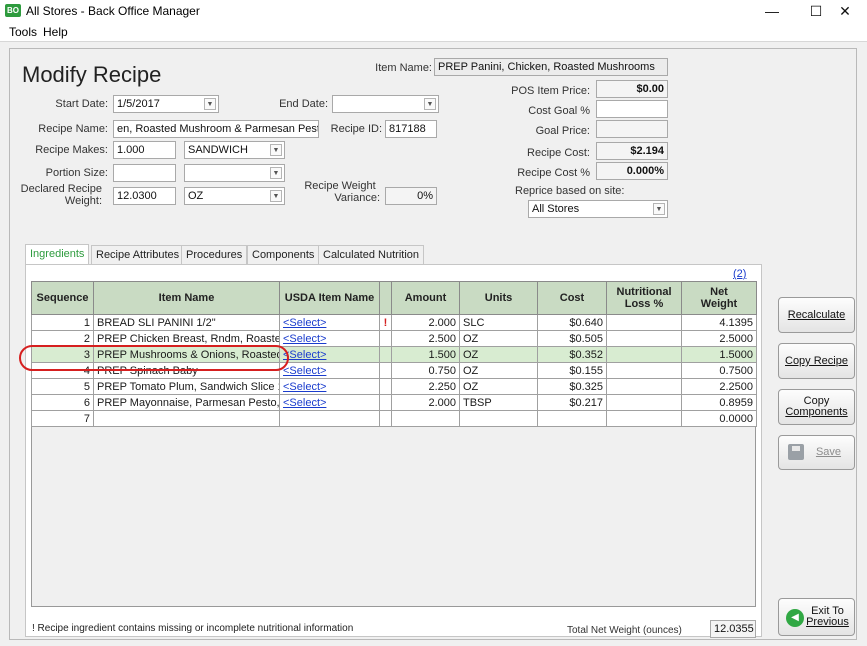 The width and height of the screenshot is (867, 646). I want to click on header-item-name: Item Name, so click(186, 298).